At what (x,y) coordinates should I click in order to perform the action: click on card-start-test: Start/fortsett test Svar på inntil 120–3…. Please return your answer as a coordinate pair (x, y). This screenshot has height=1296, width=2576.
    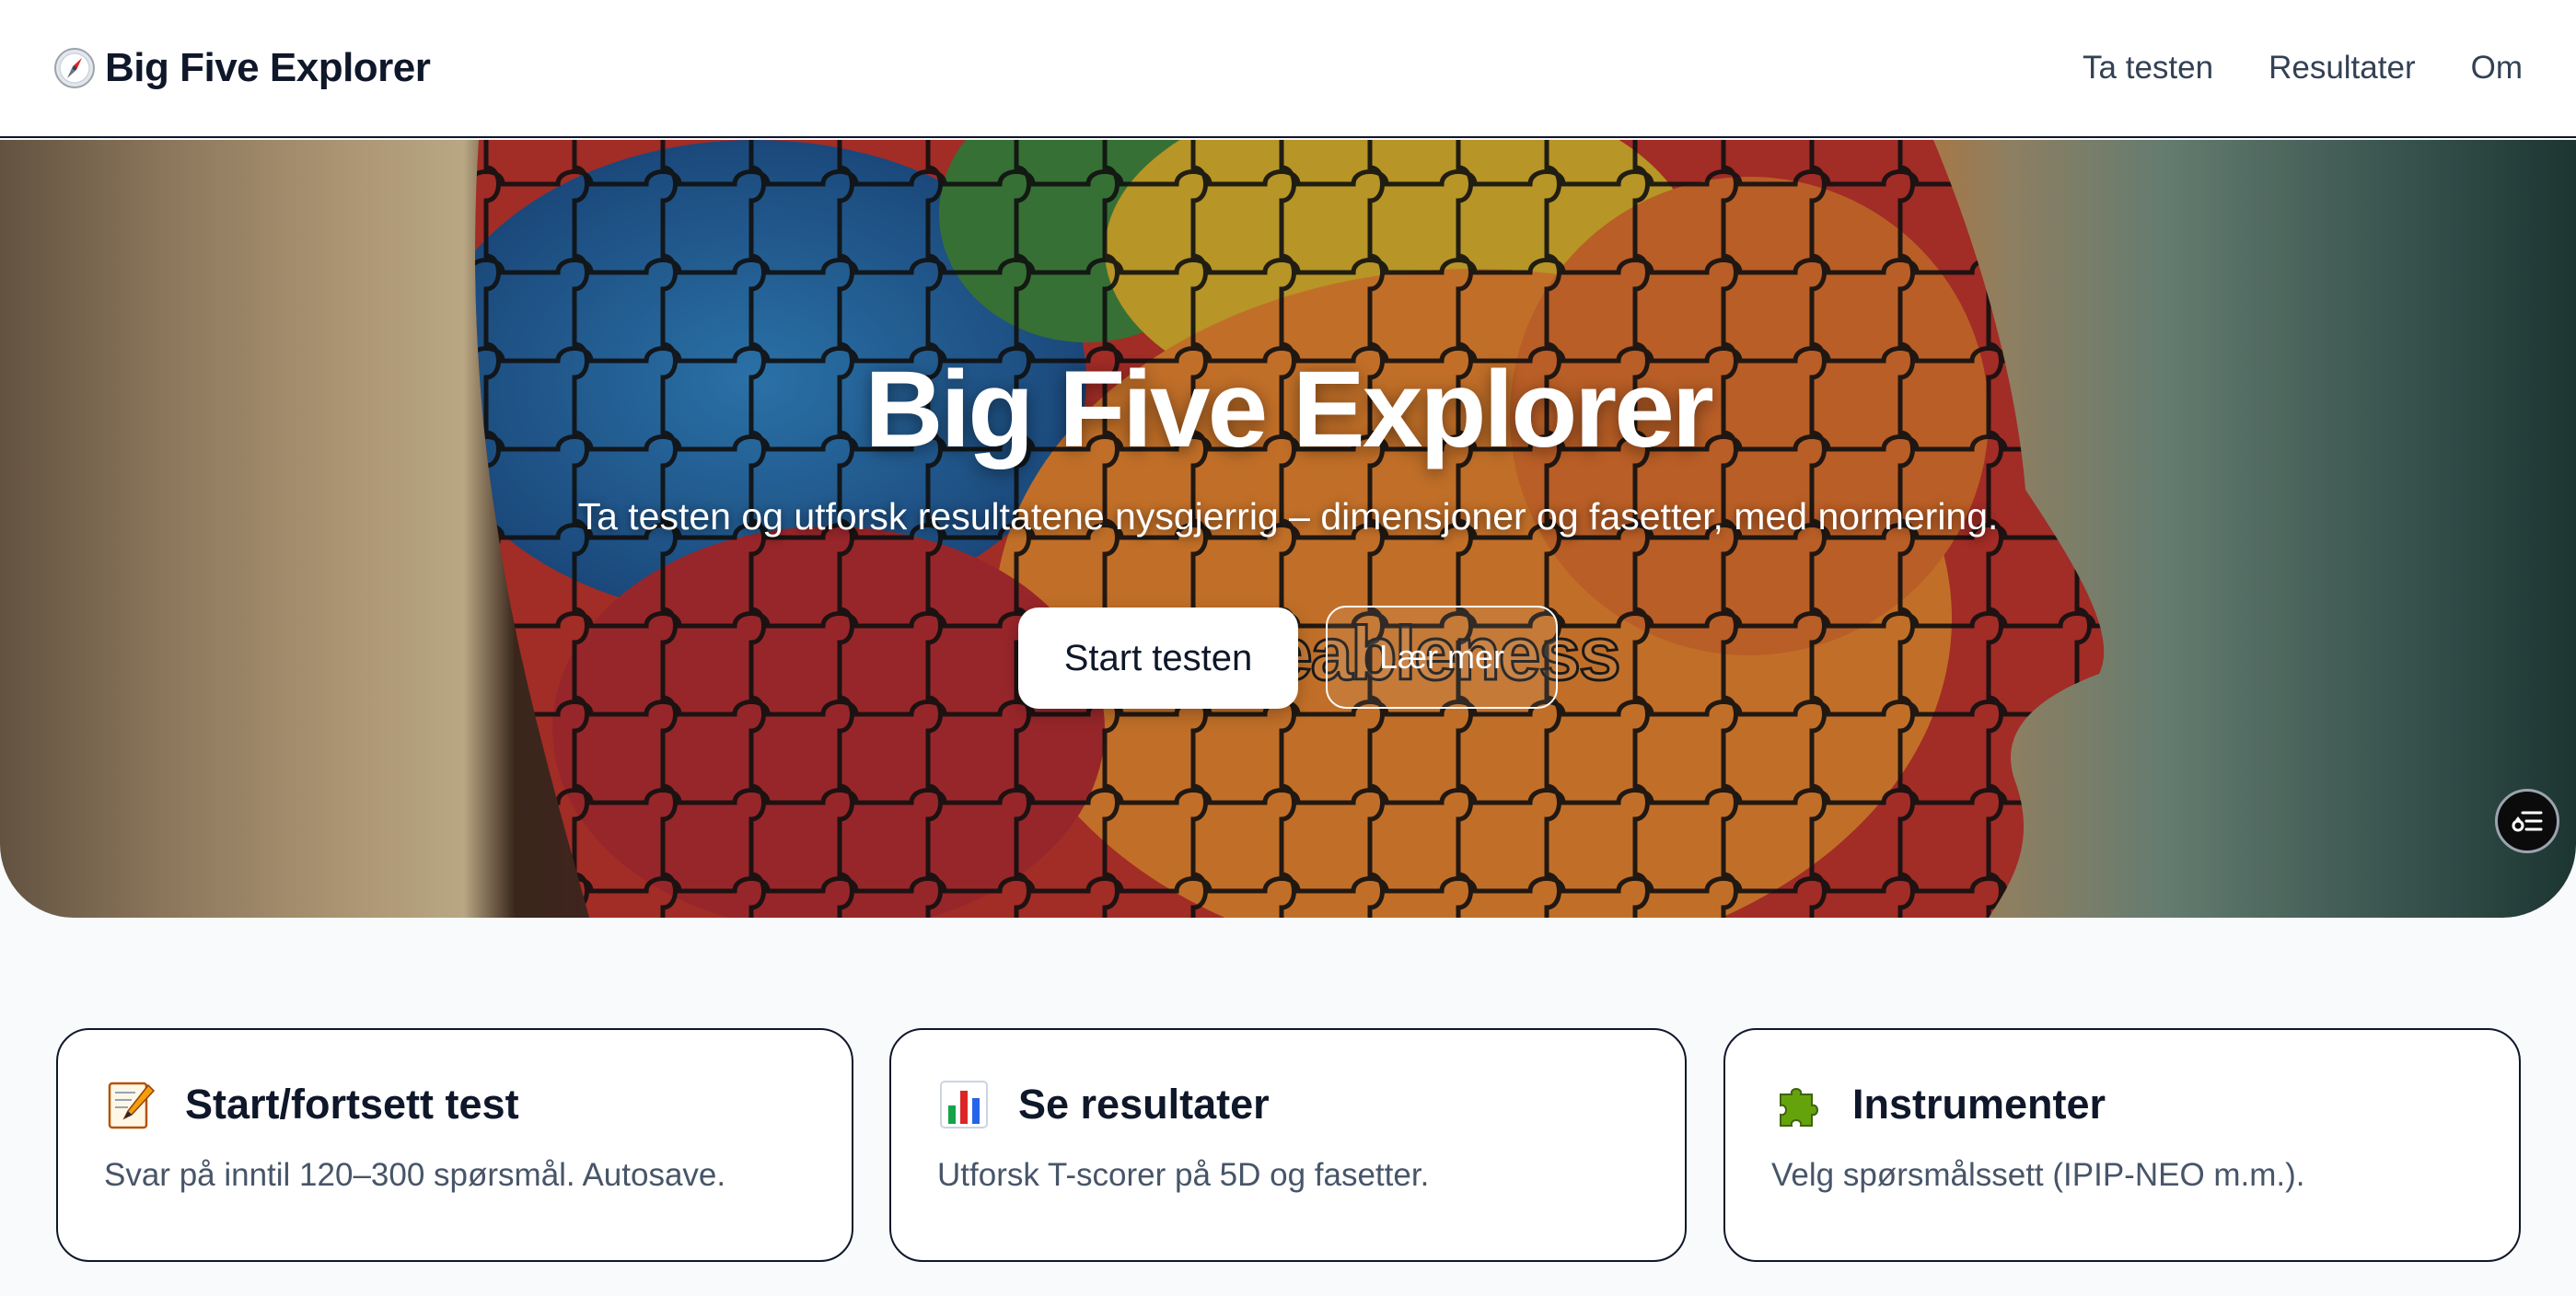
    Looking at the image, I should click on (454, 1145).